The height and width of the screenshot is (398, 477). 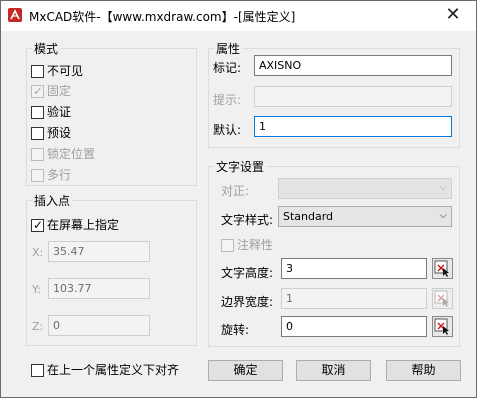 I want to click on cancel-button: 取消, so click(x=333, y=370).